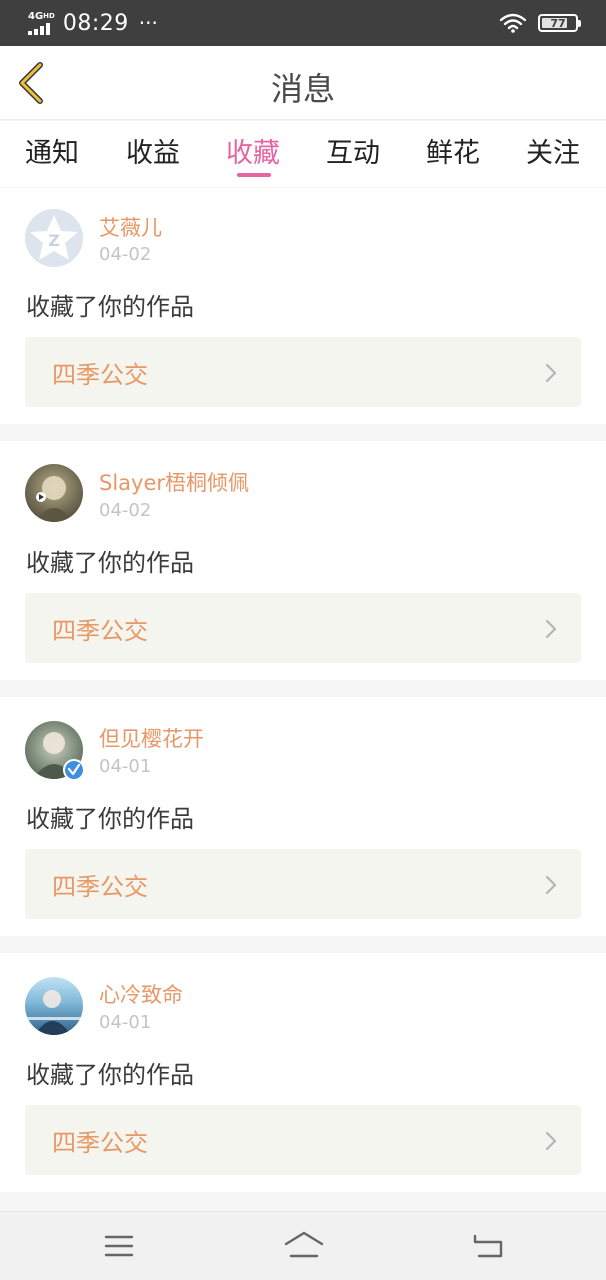 This screenshot has height=1280, width=606. I want to click on svg-text: Z, so click(54, 240).